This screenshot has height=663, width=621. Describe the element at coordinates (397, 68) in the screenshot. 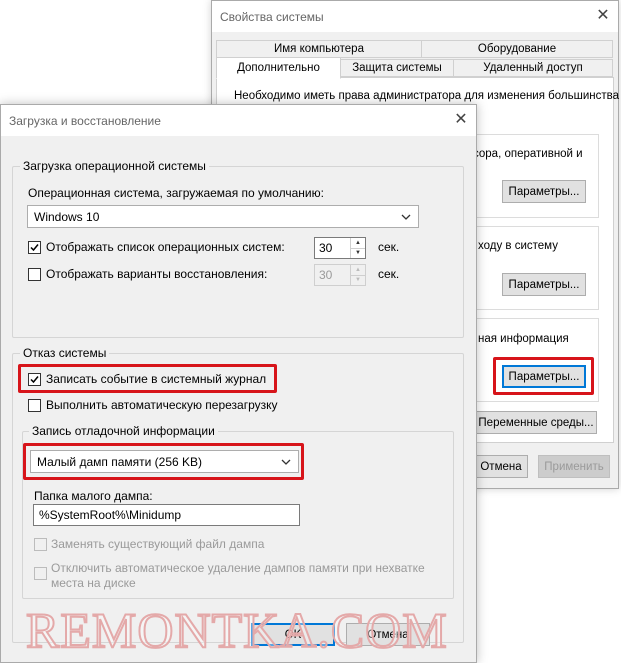

I see `tab-system-protection: Защита системы` at that location.